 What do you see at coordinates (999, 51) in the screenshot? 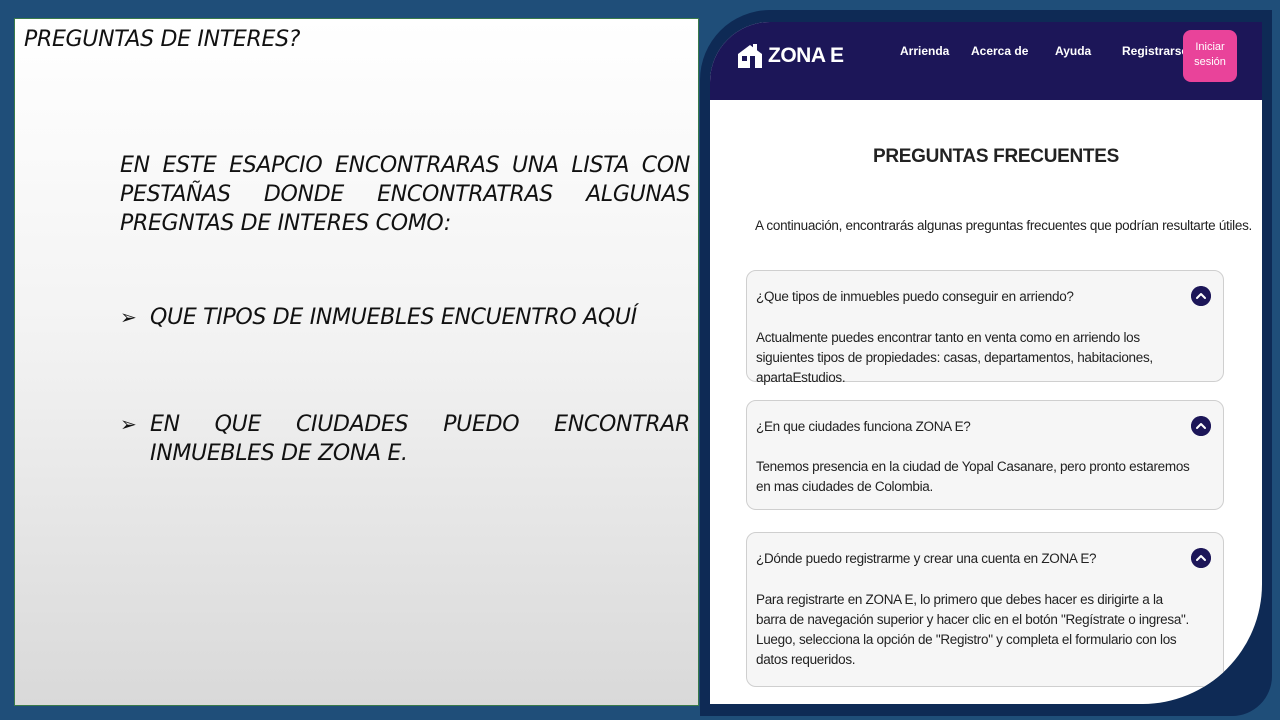
I see `nav-acerca-de: Acerca de` at bounding box center [999, 51].